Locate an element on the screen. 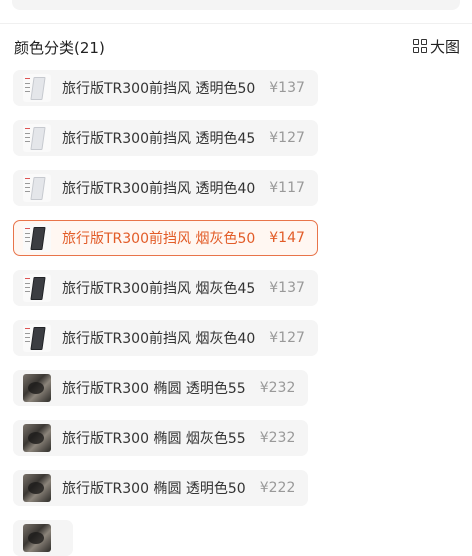  color-category-header: 颜色分类(21) 大图 is located at coordinates (236, 46).